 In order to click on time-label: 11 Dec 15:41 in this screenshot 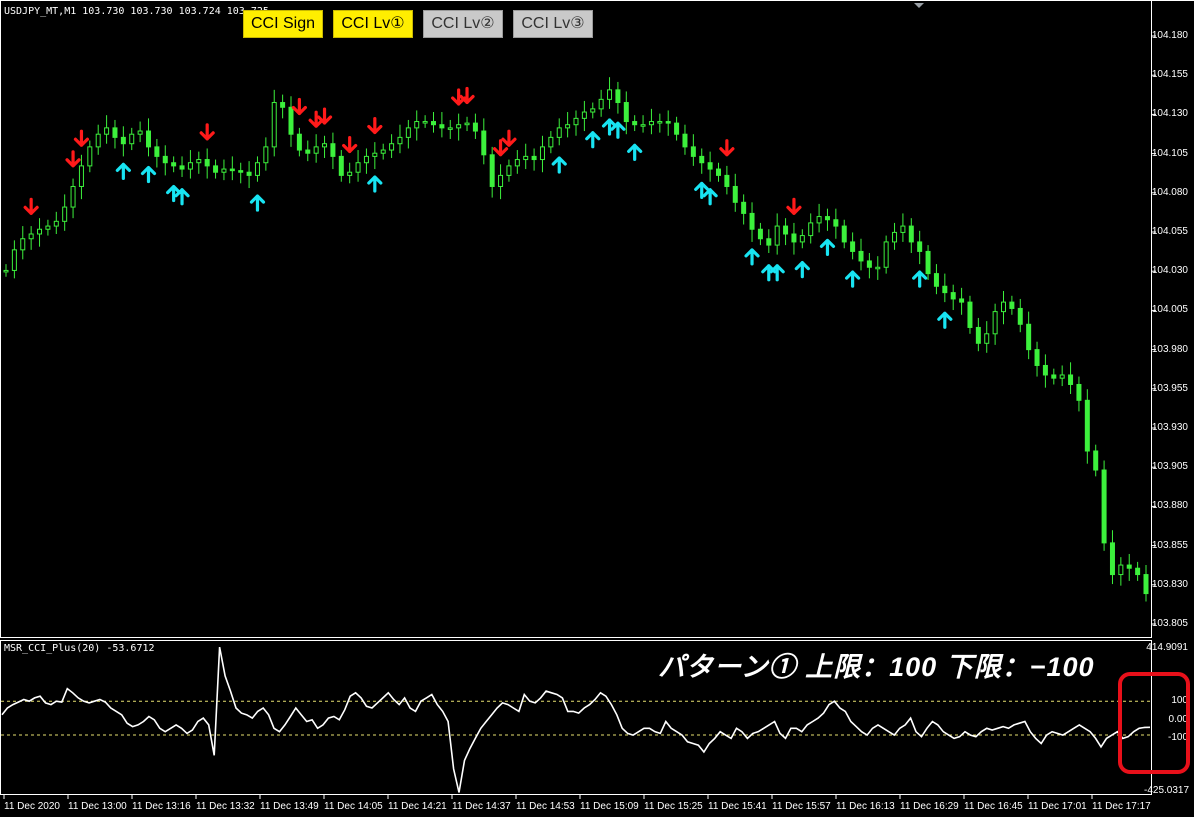, I will do `click(737, 806)`.